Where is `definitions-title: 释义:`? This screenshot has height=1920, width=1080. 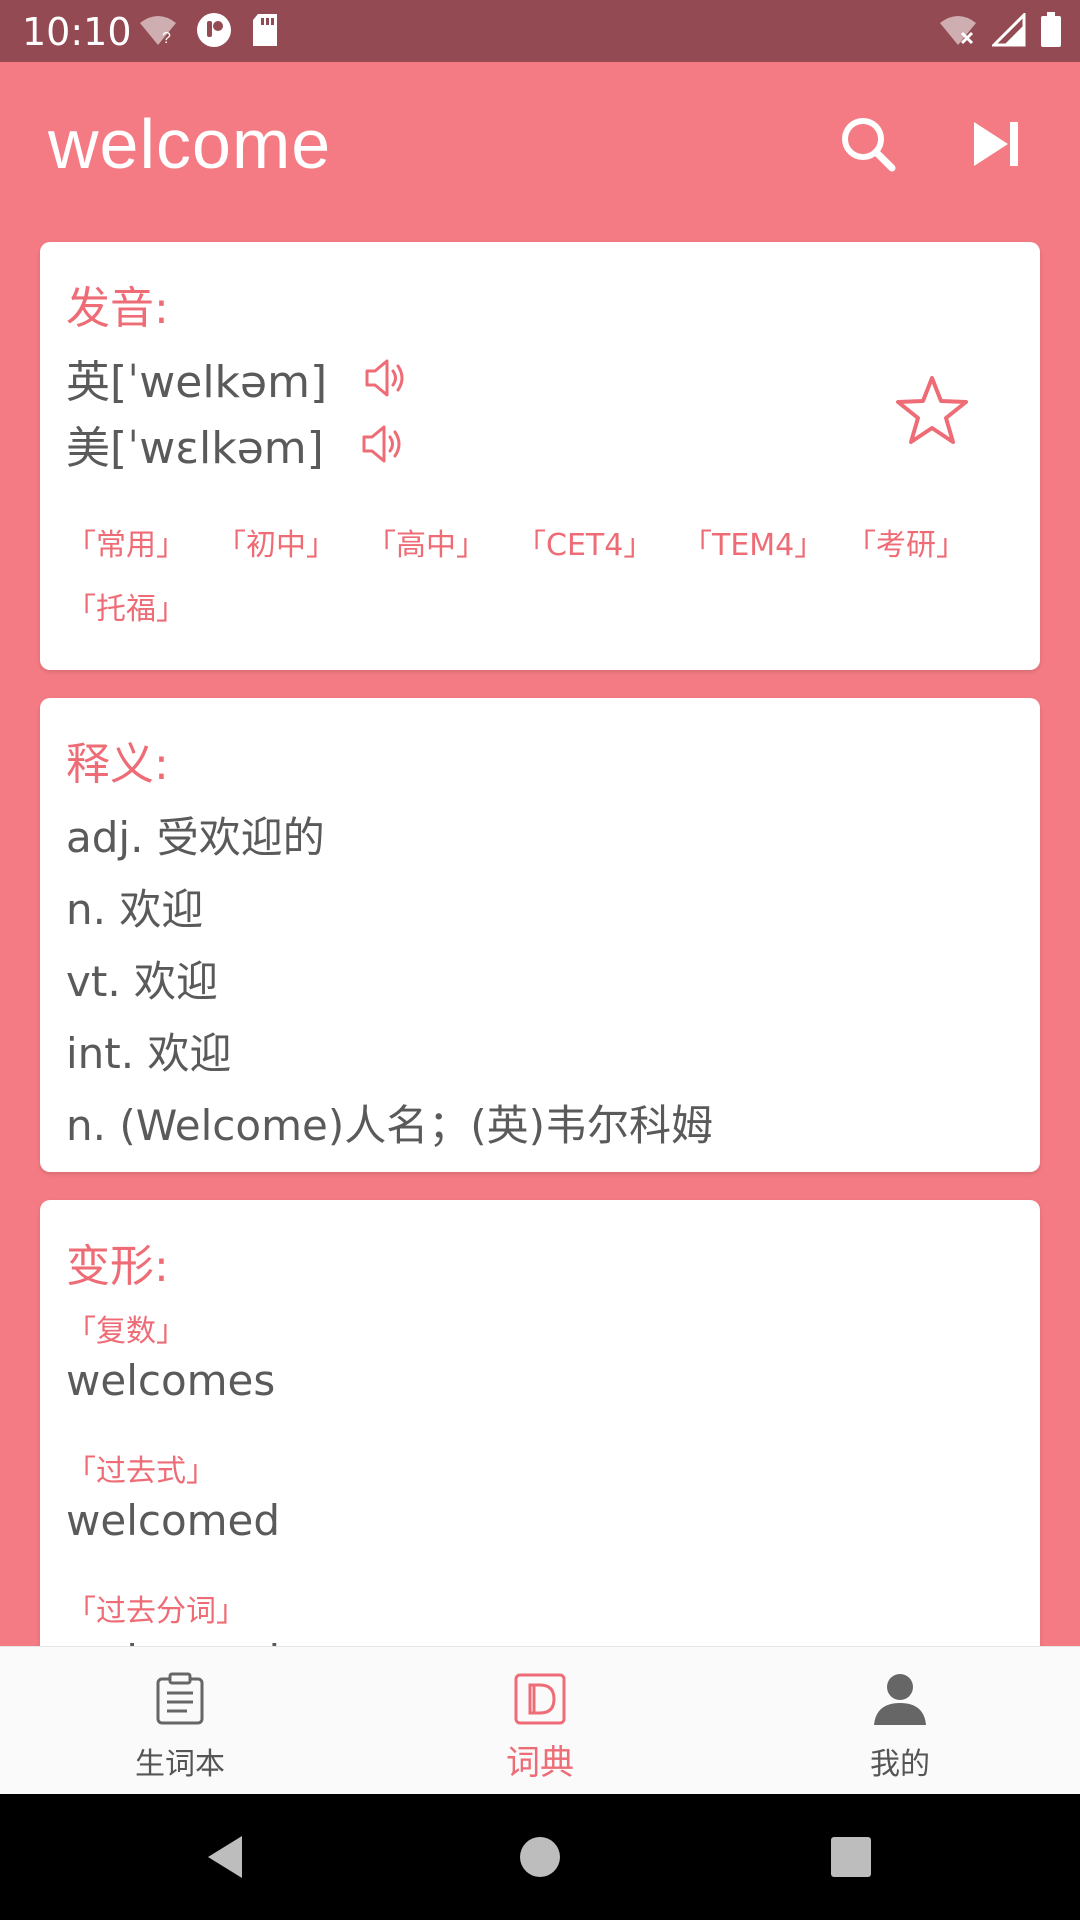
definitions-title: 释义: is located at coordinates (117, 764).